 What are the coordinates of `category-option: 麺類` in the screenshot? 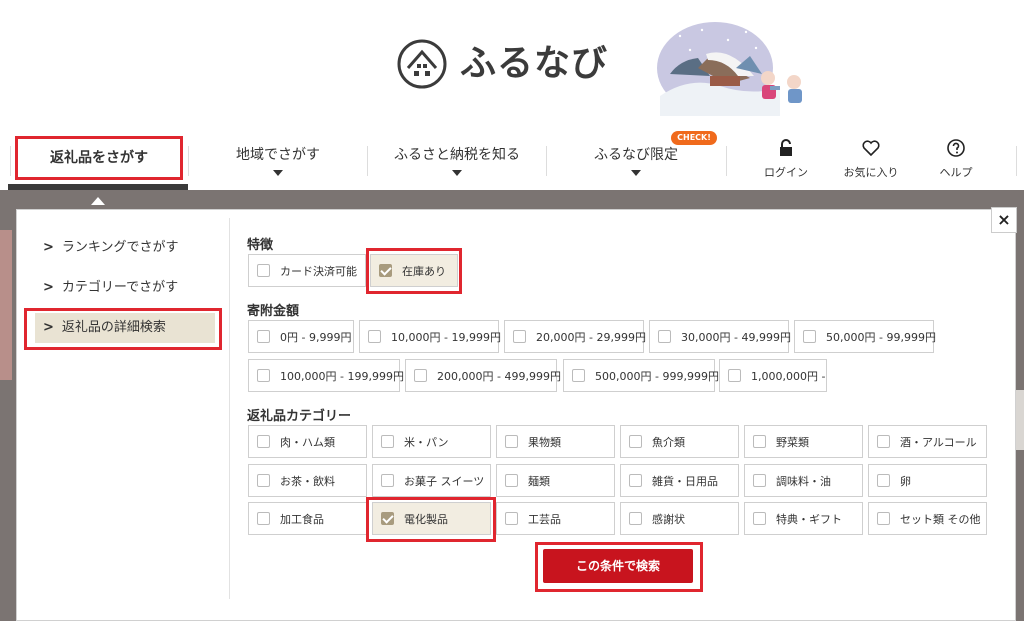 It's located at (555, 480).